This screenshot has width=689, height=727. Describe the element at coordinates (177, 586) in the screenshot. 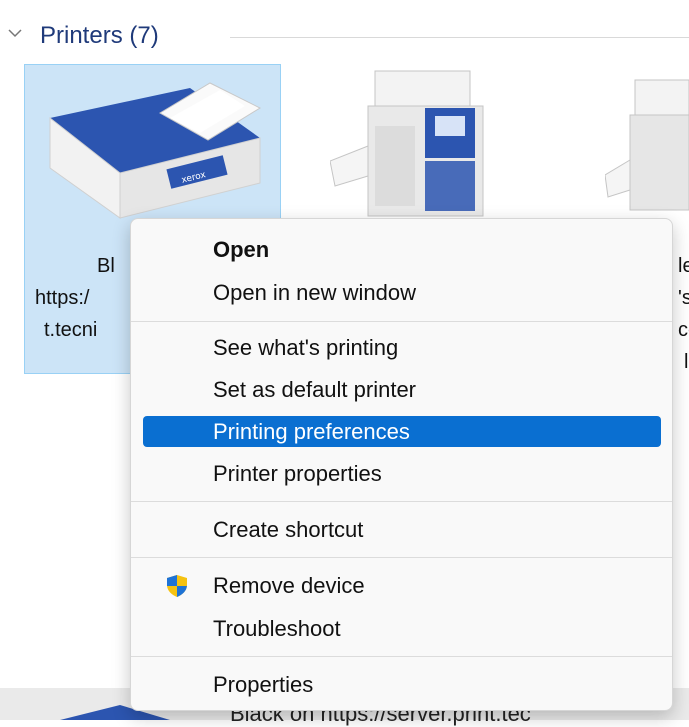

I see `uac-shield-icon` at that location.